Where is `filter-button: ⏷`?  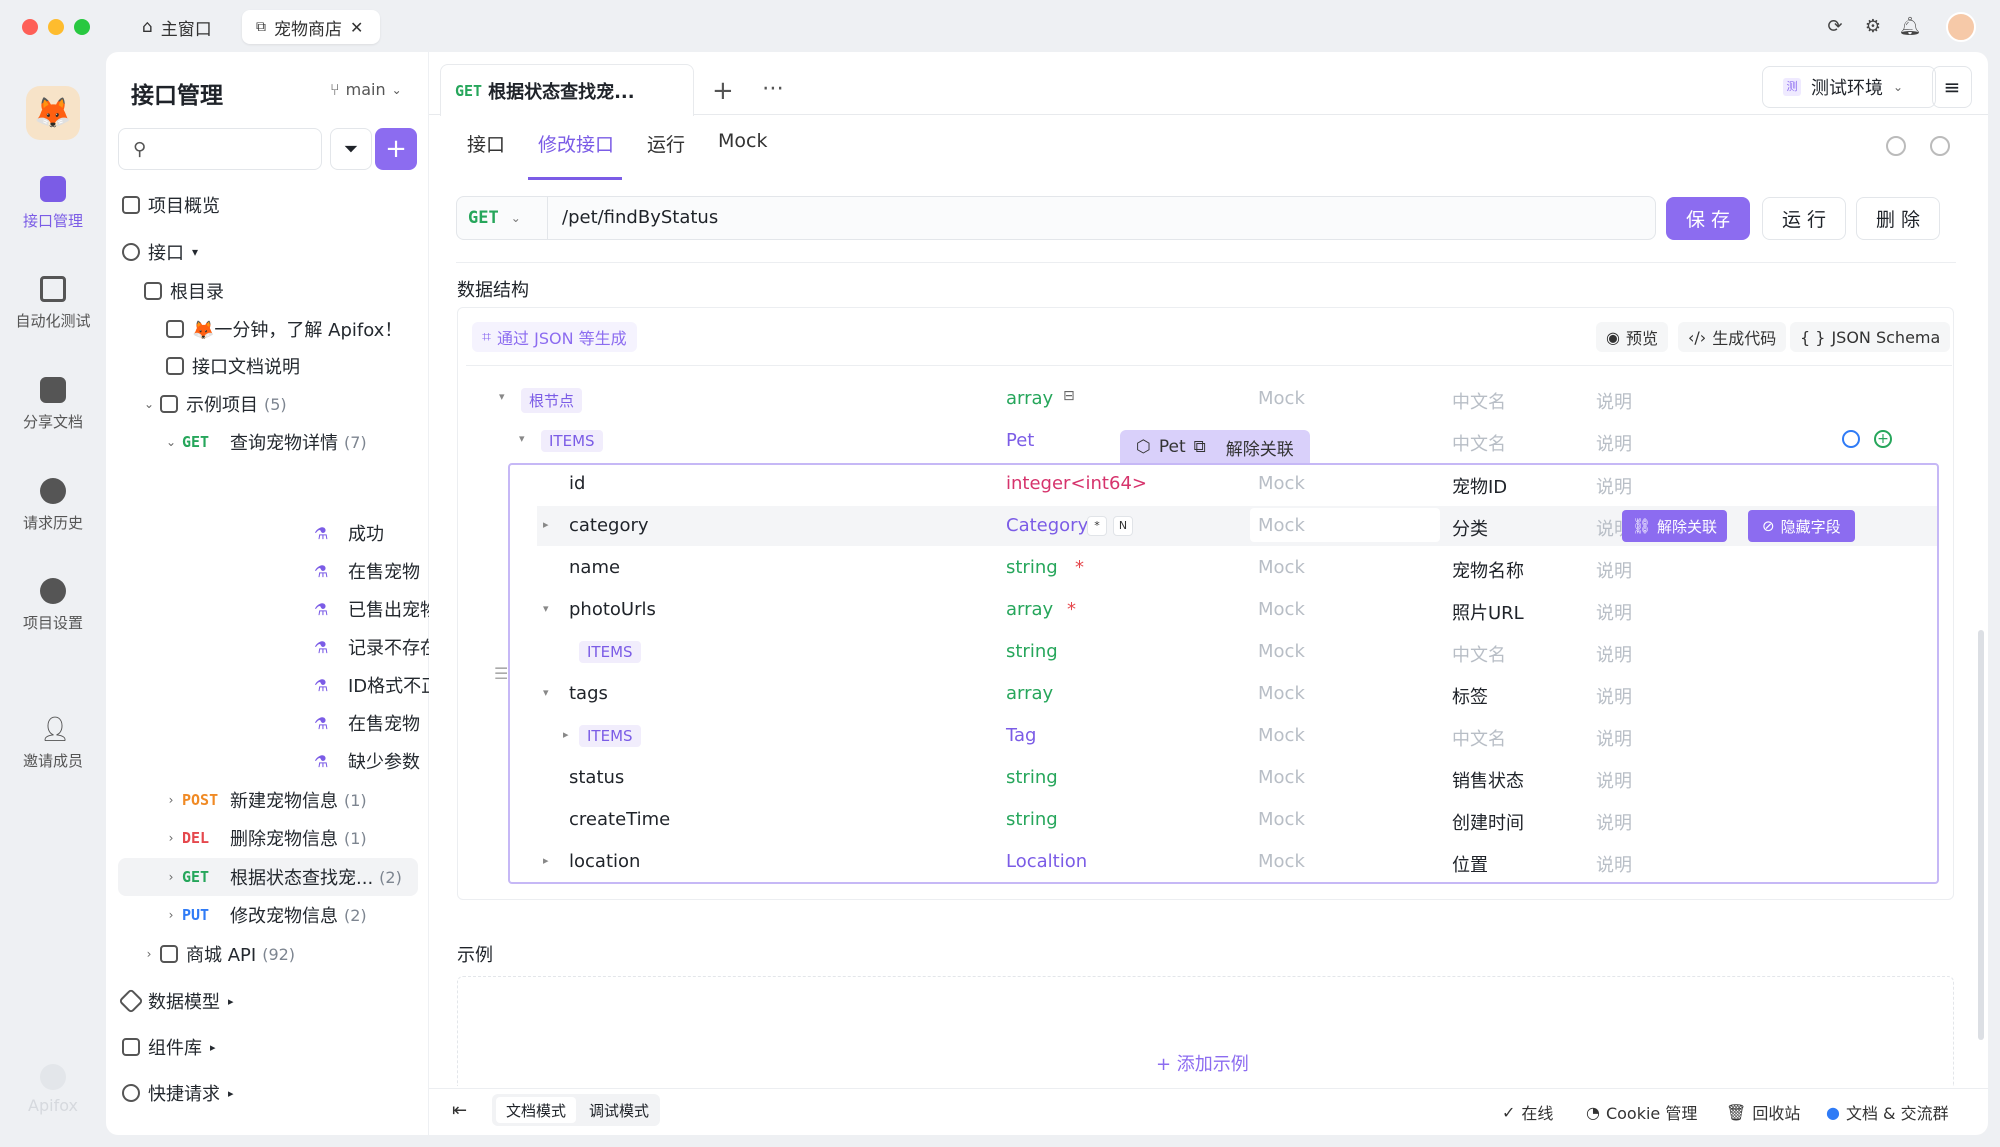
filter-button: ⏷ is located at coordinates (351, 149).